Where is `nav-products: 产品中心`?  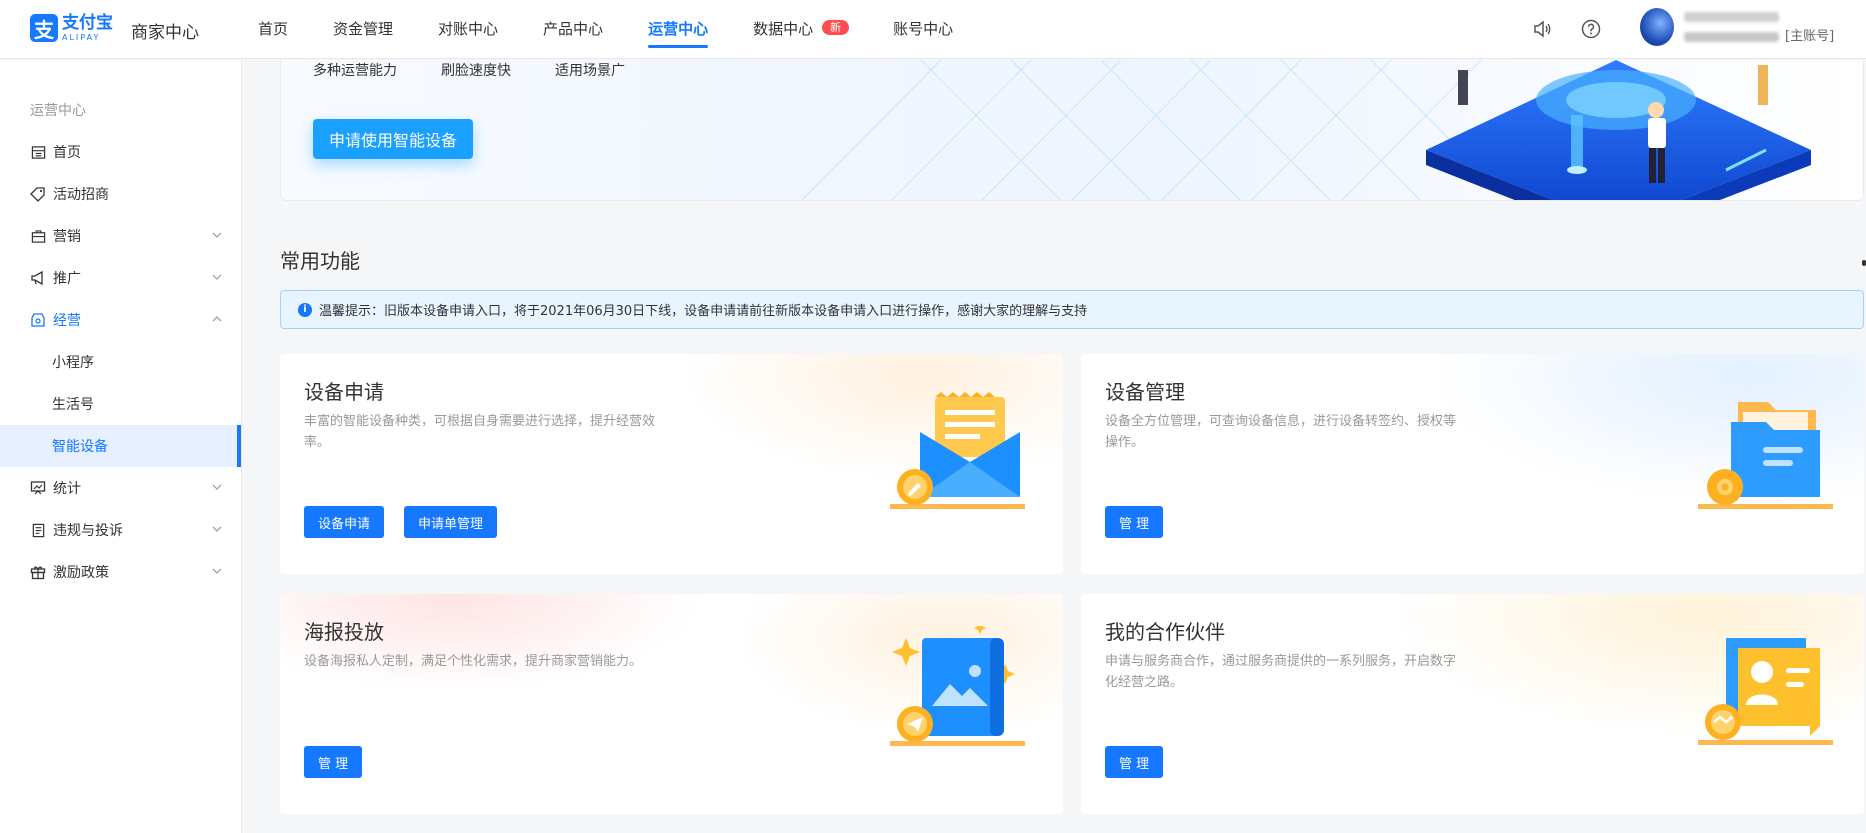 nav-products: 产品中心 is located at coordinates (573, 29).